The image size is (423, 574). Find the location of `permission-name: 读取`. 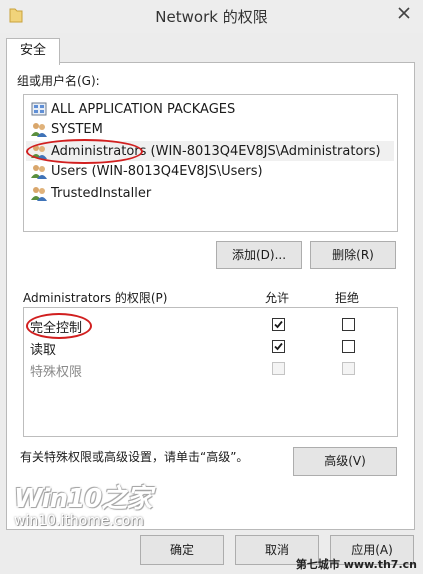

permission-name: 读取 is located at coordinates (43, 350).